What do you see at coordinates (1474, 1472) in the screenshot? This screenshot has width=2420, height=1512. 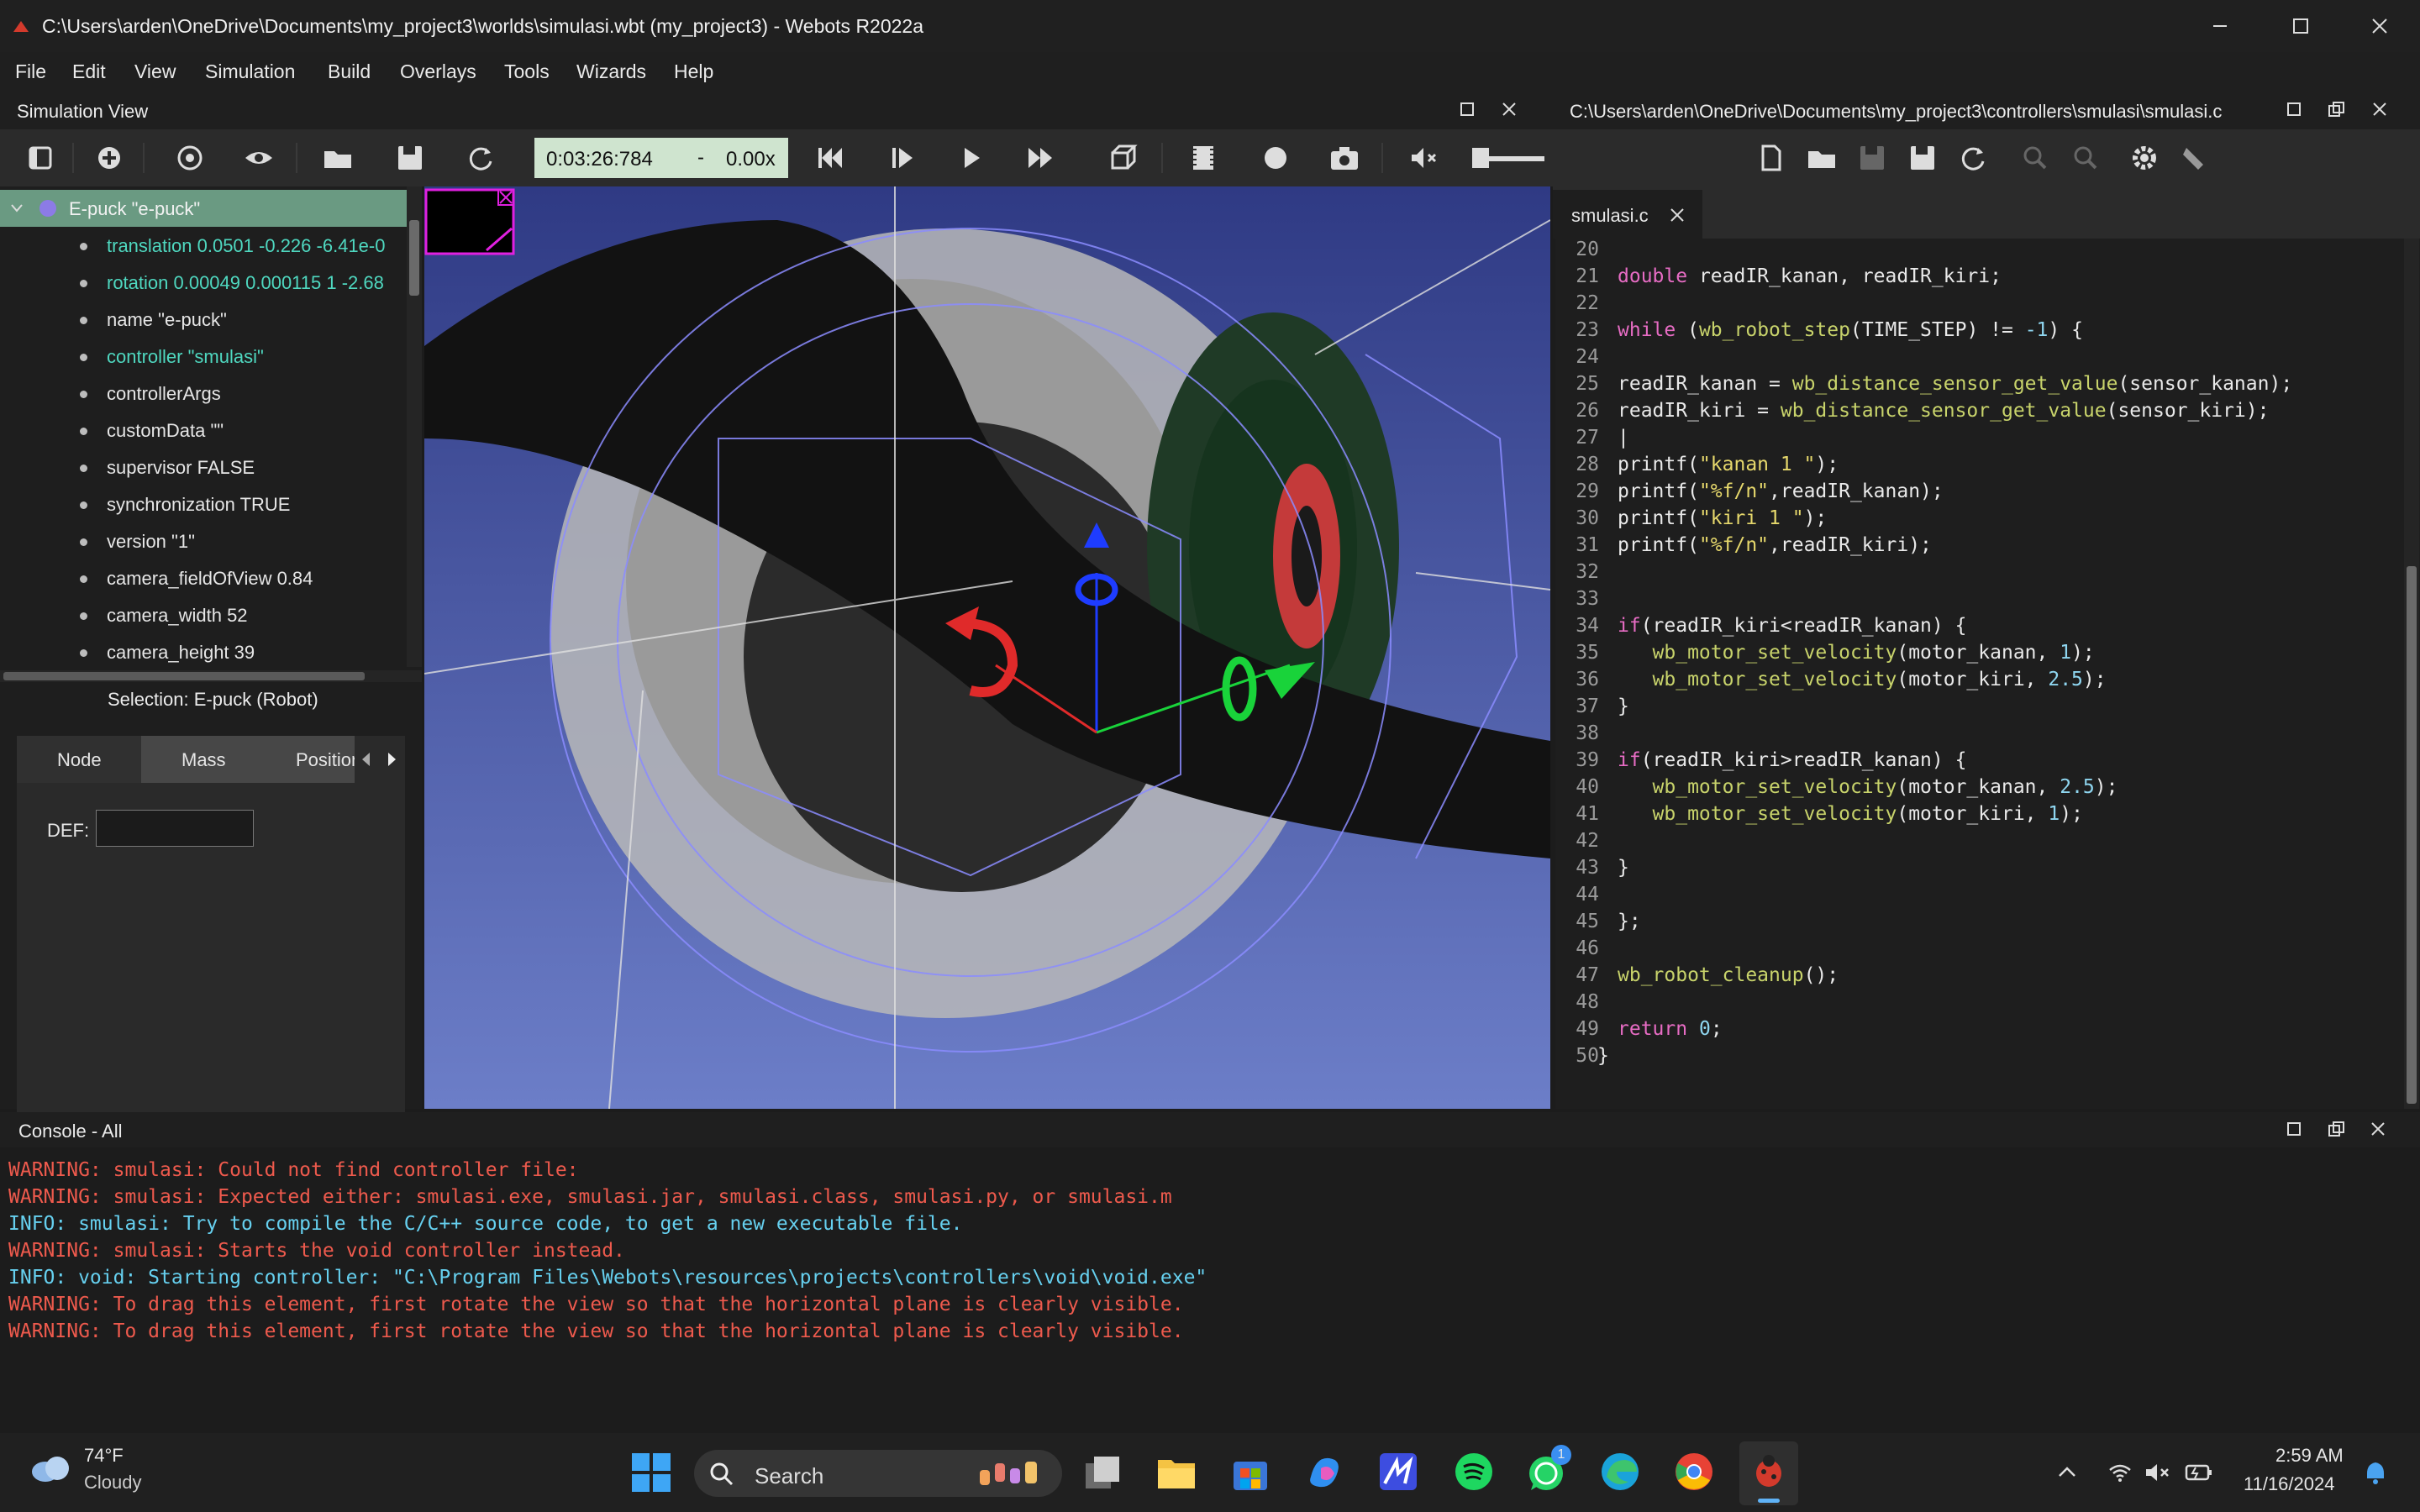 I see `spotify-icon` at bounding box center [1474, 1472].